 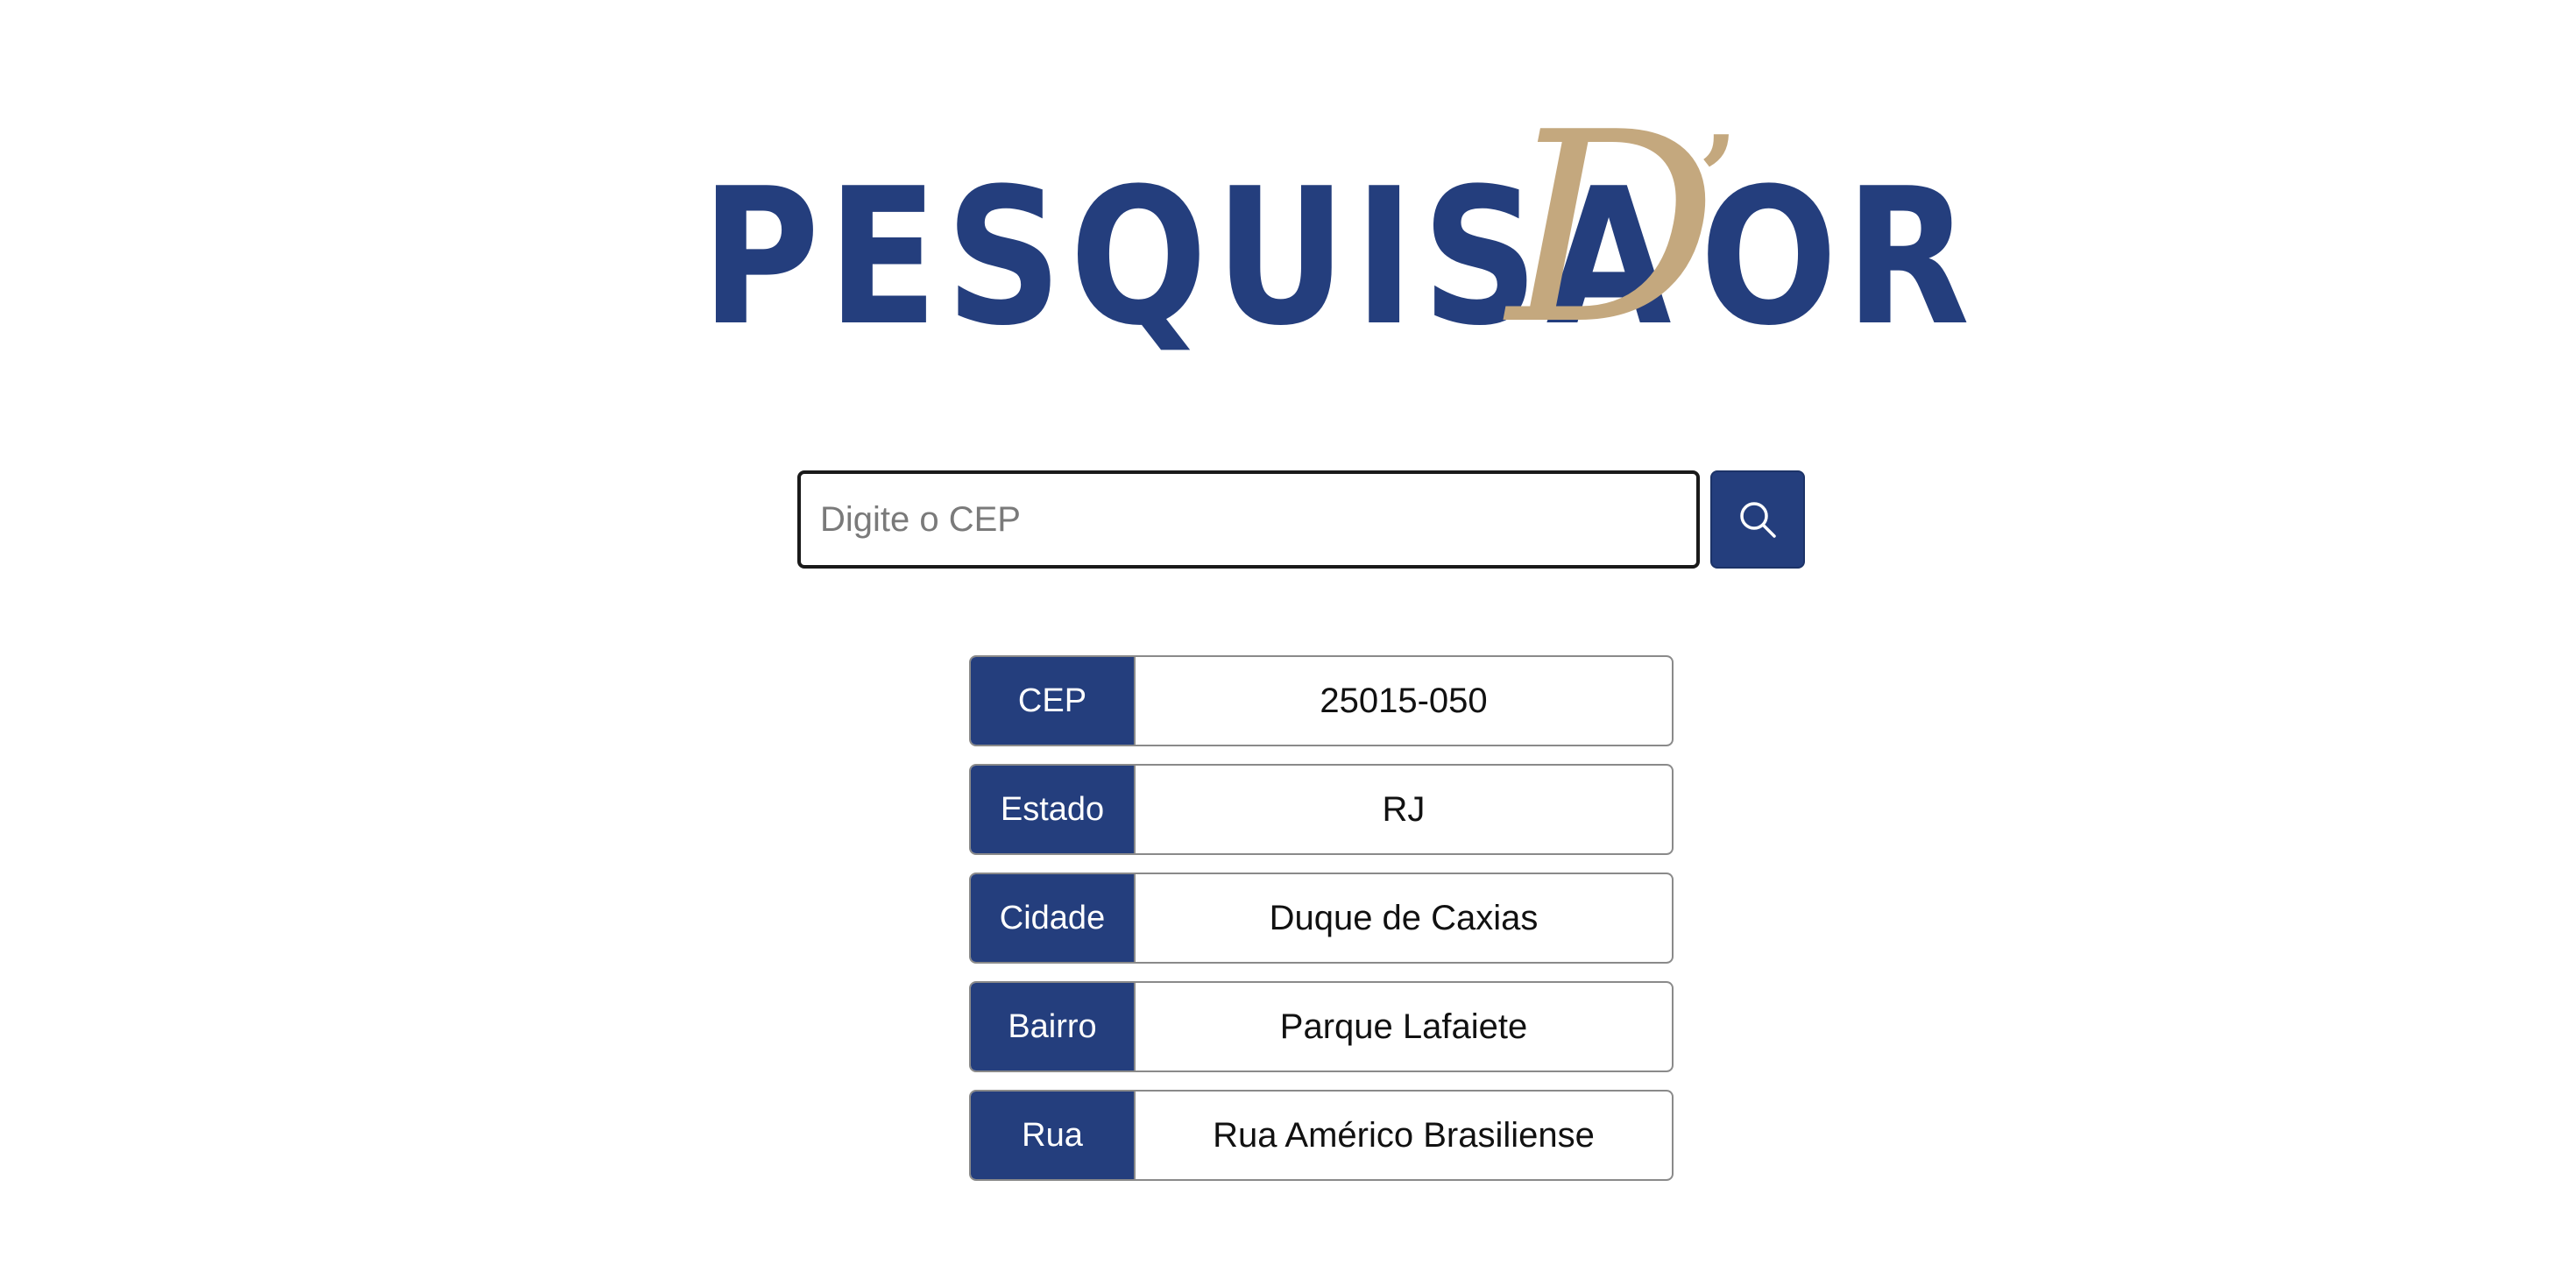 I want to click on brand-logo: PESQUISA D ’ OR, so click(x=1335, y=230).